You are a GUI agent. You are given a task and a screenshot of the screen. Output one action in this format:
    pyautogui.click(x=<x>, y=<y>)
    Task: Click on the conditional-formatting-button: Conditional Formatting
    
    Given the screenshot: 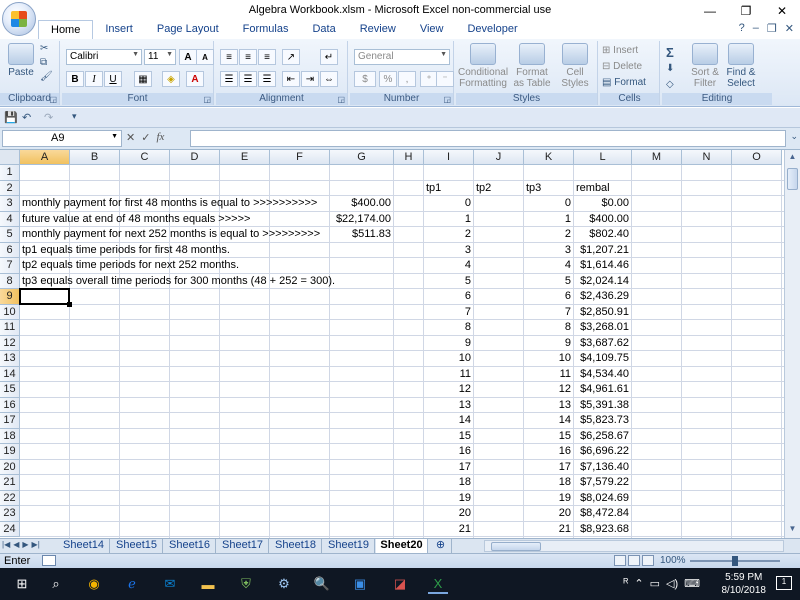 What is the action you would take?
    pyautogui.click(x=483, y=66)
    